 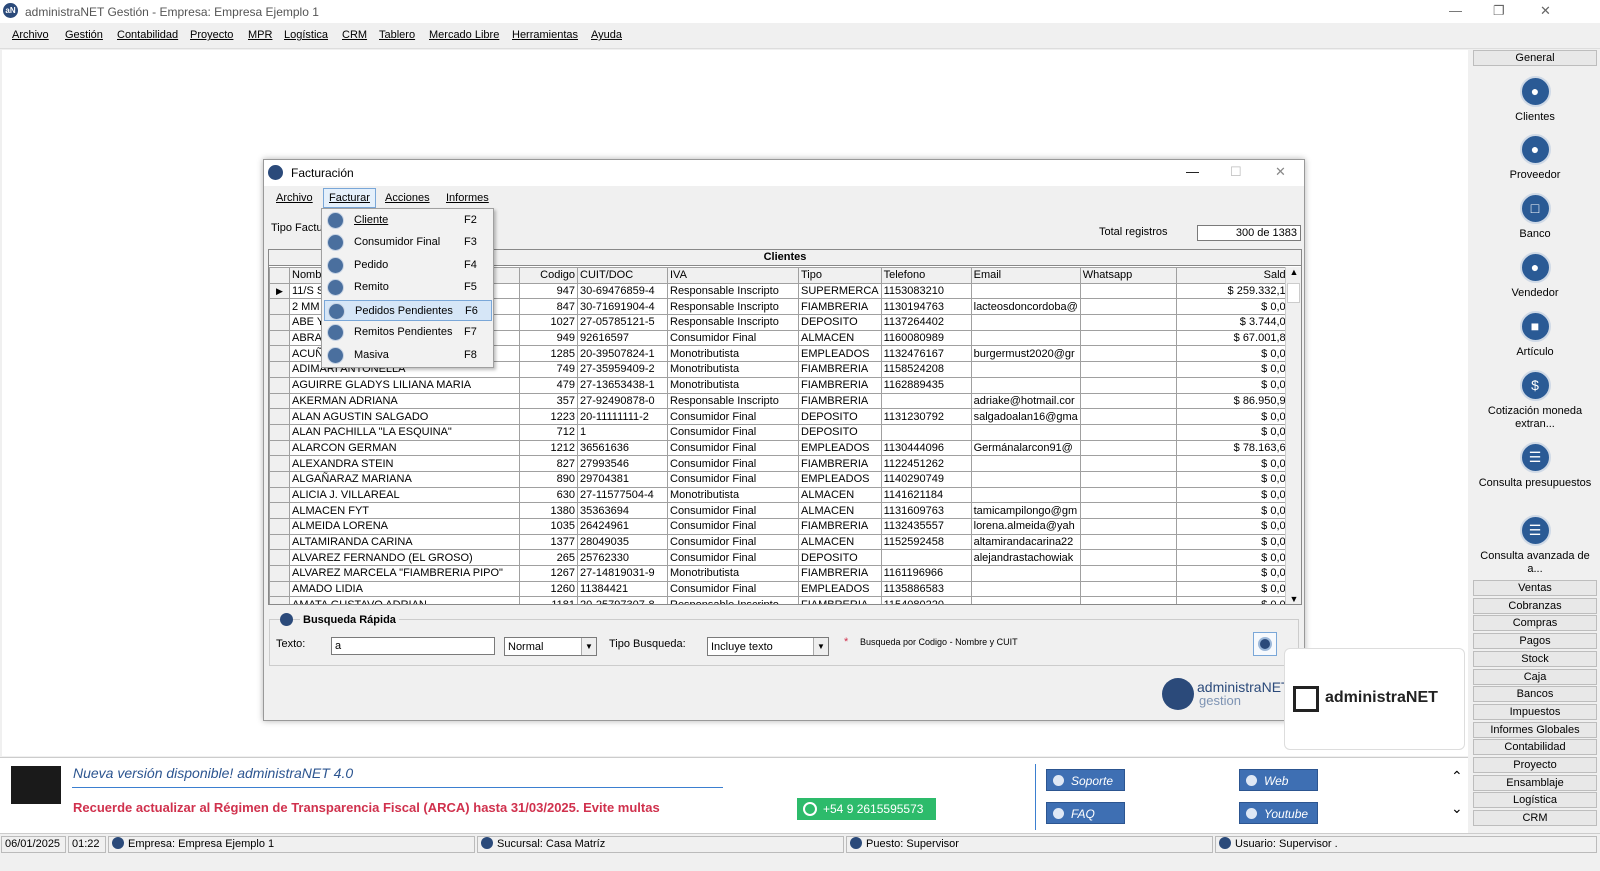 I want to click on sidebar-section-ventas: Ventas, so click(x=1535, y=588).